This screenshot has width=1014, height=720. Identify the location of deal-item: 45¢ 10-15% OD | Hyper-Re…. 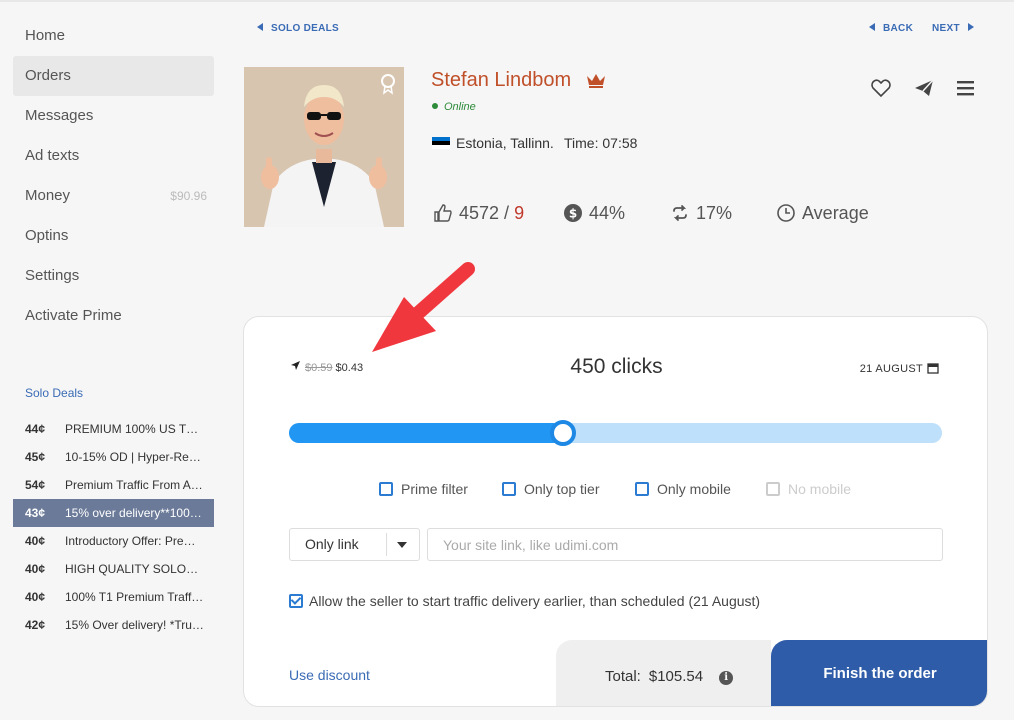
(113, 457).